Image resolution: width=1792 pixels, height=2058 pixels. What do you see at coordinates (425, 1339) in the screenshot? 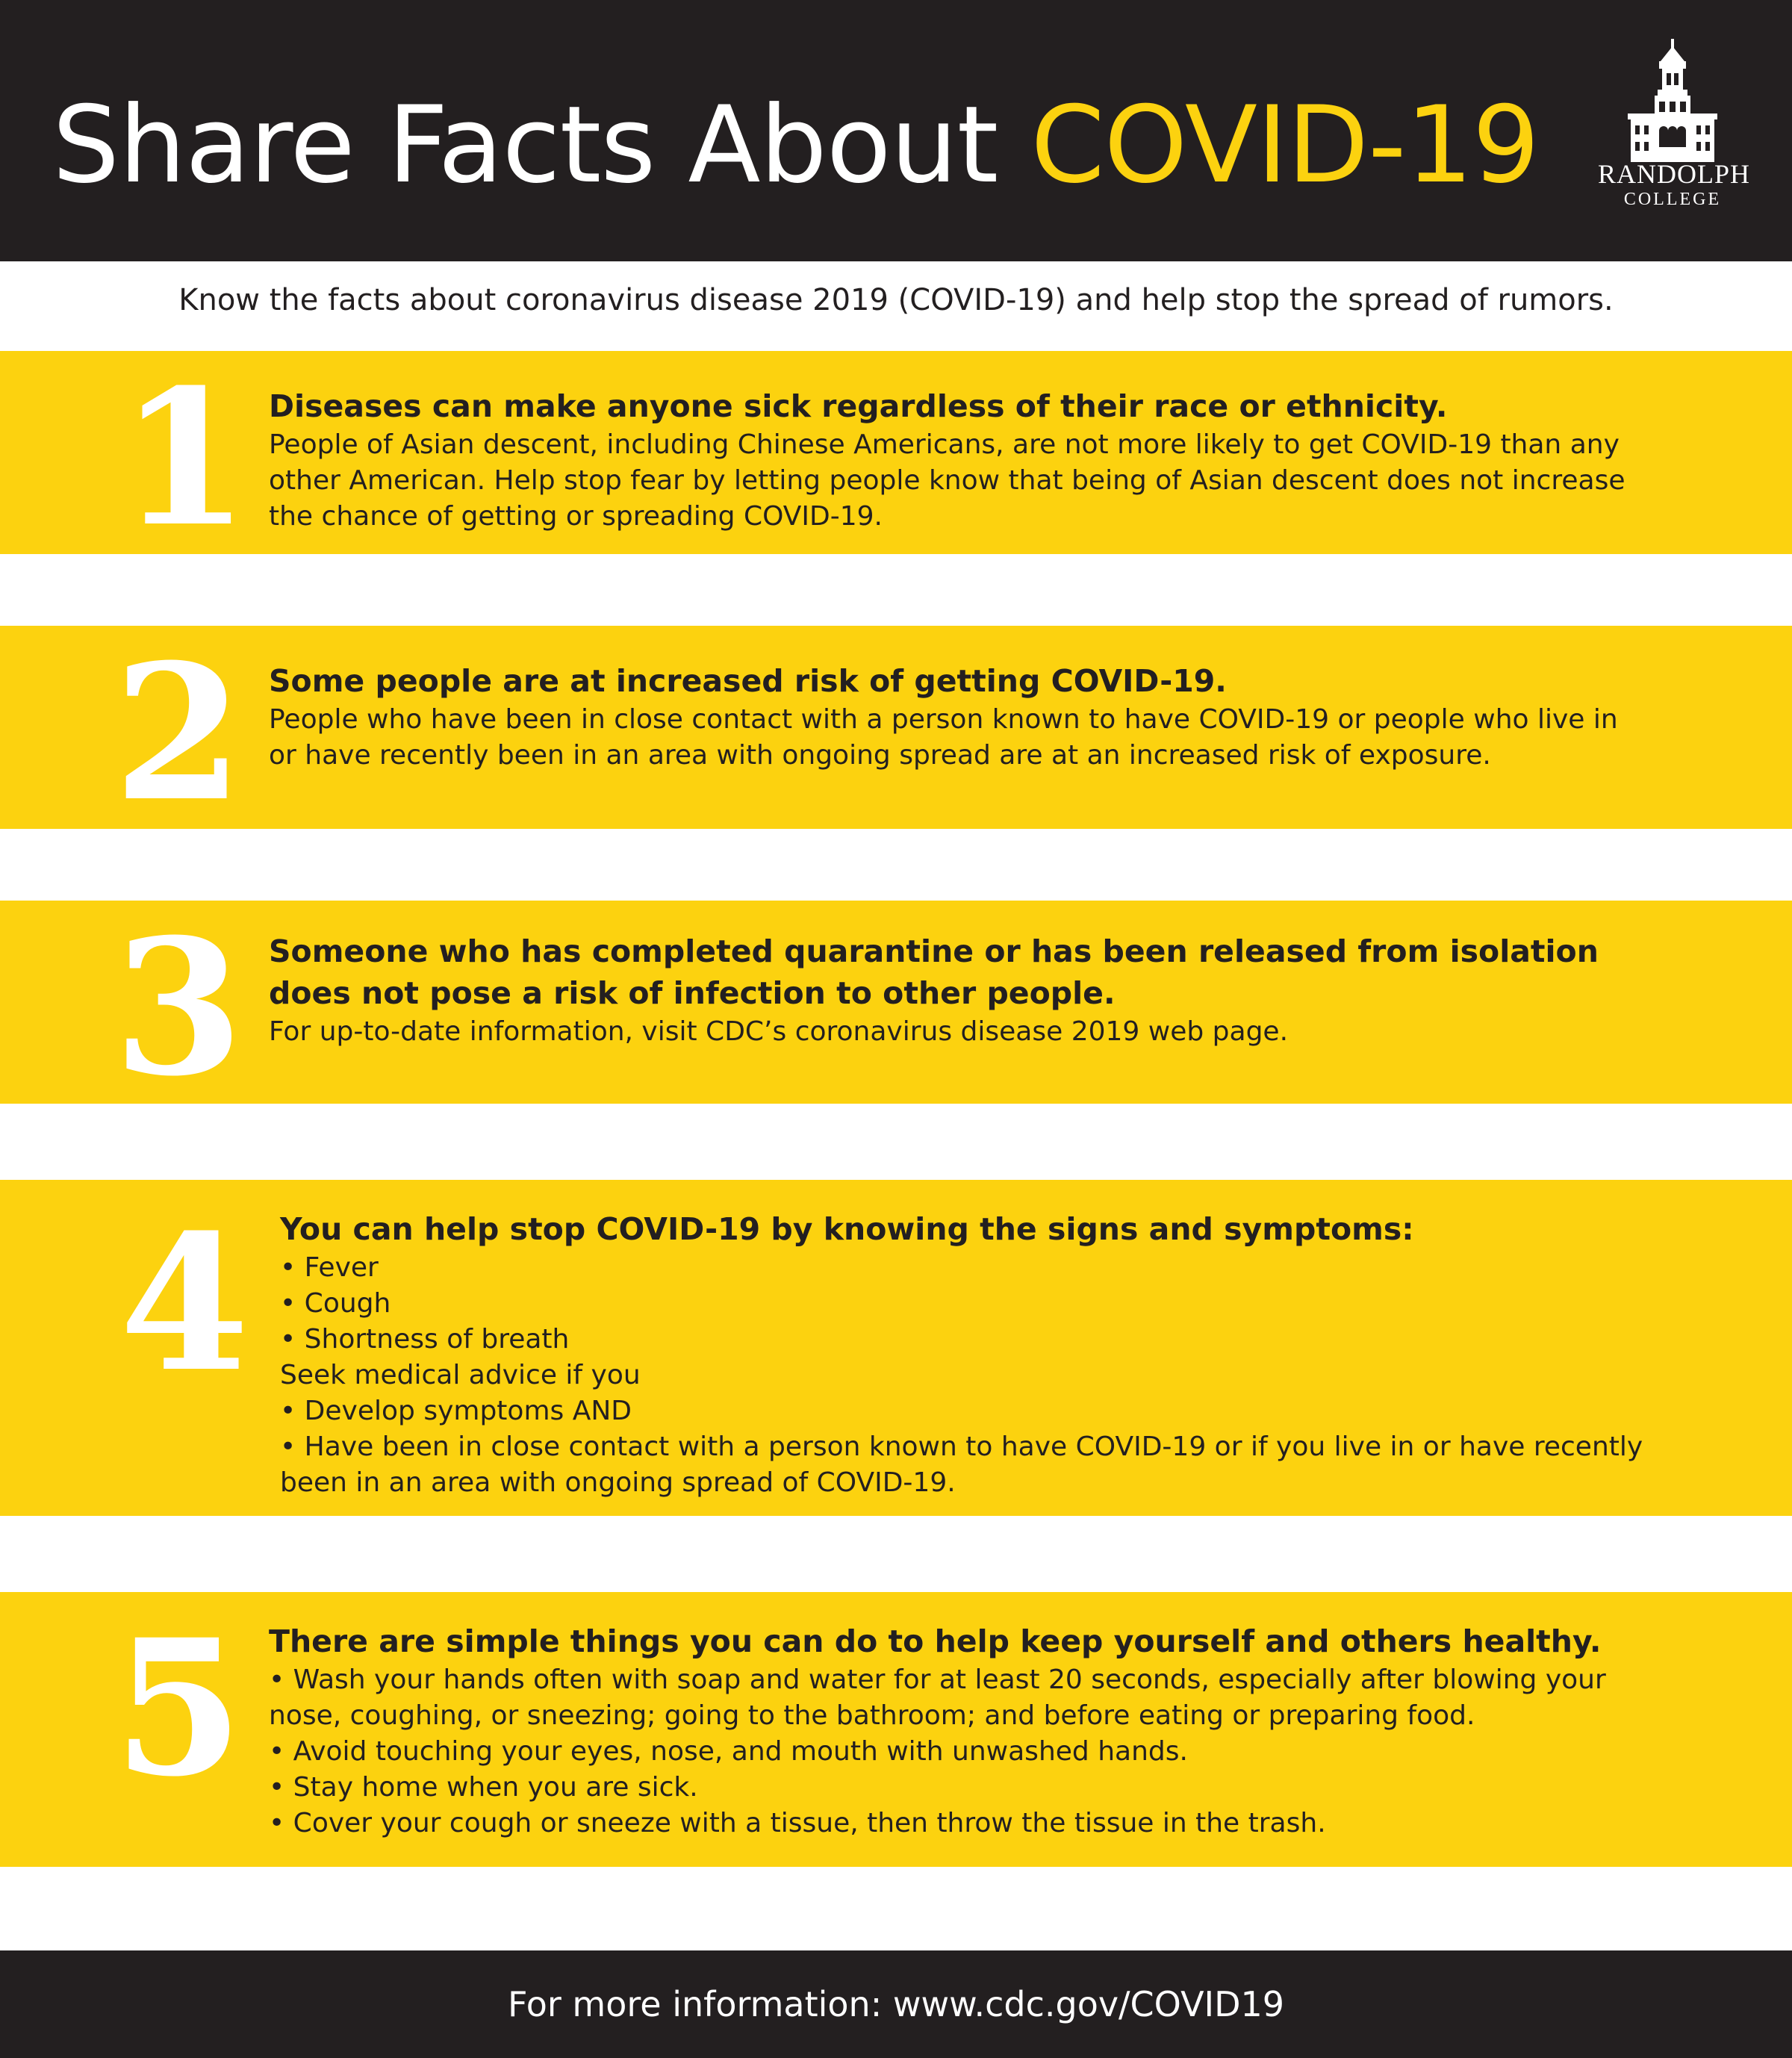
I see `fact-line: • Shortness of breath` at bounding box center [425, 1339].